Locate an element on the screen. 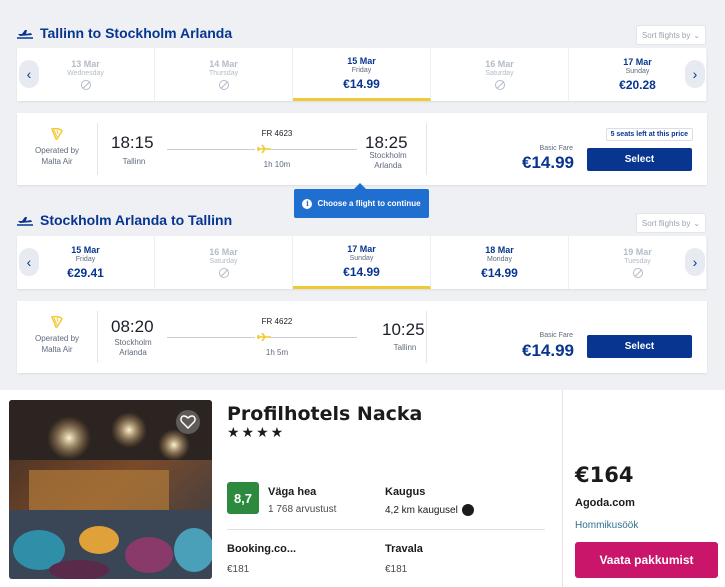 The height and width of the screenshot is (587, 725). date-cell-selected: 15 Mar Friday €14.99 is located at coordinates (362, 74).